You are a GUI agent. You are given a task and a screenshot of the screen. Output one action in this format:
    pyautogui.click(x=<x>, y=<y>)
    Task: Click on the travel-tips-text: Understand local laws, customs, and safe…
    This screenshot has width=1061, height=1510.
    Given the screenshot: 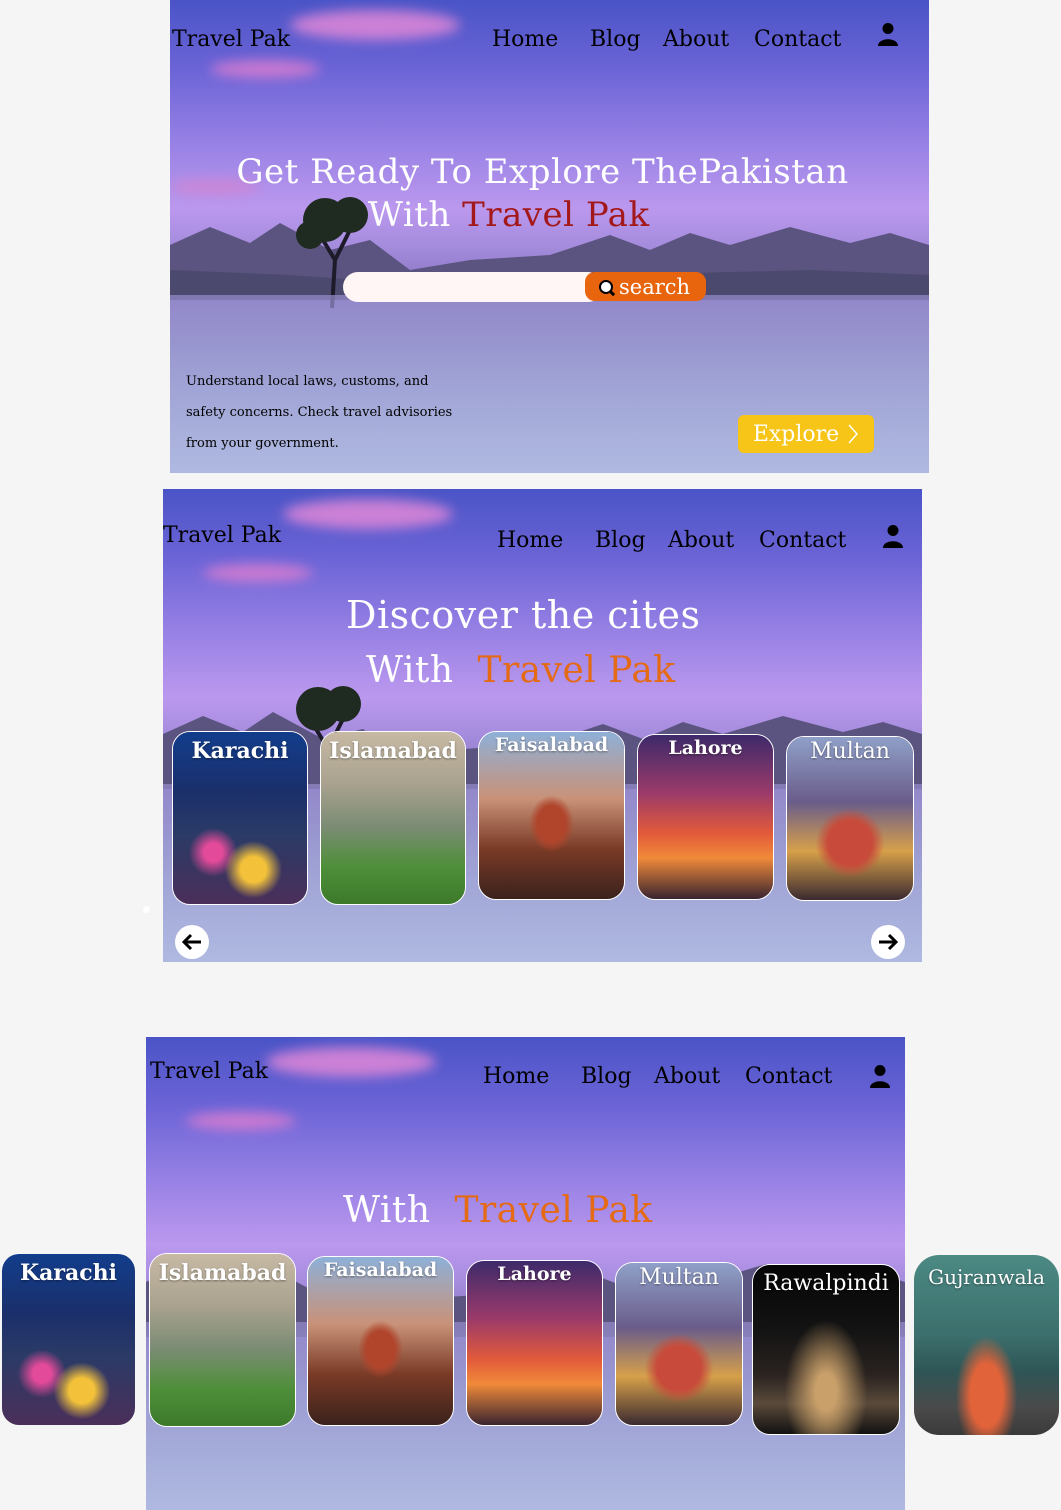 What is the action you would take?
    pyautogui.click(x=319, y=412)
    